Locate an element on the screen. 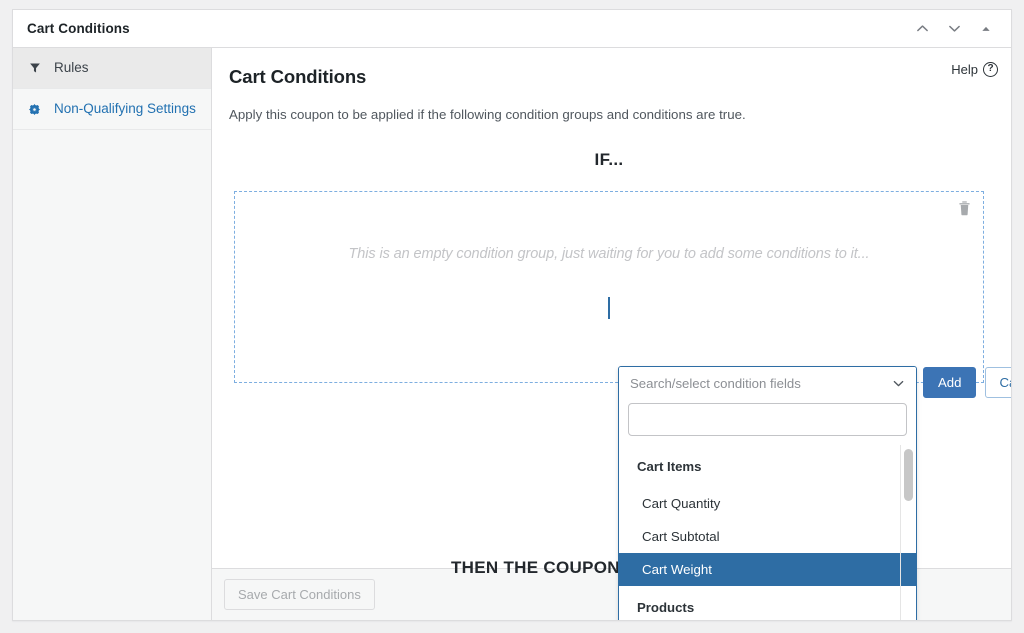 The width and height of the screenshot is (1024, 633). option-group-cart-items: Cart Items is located at coordinates (669, 466).